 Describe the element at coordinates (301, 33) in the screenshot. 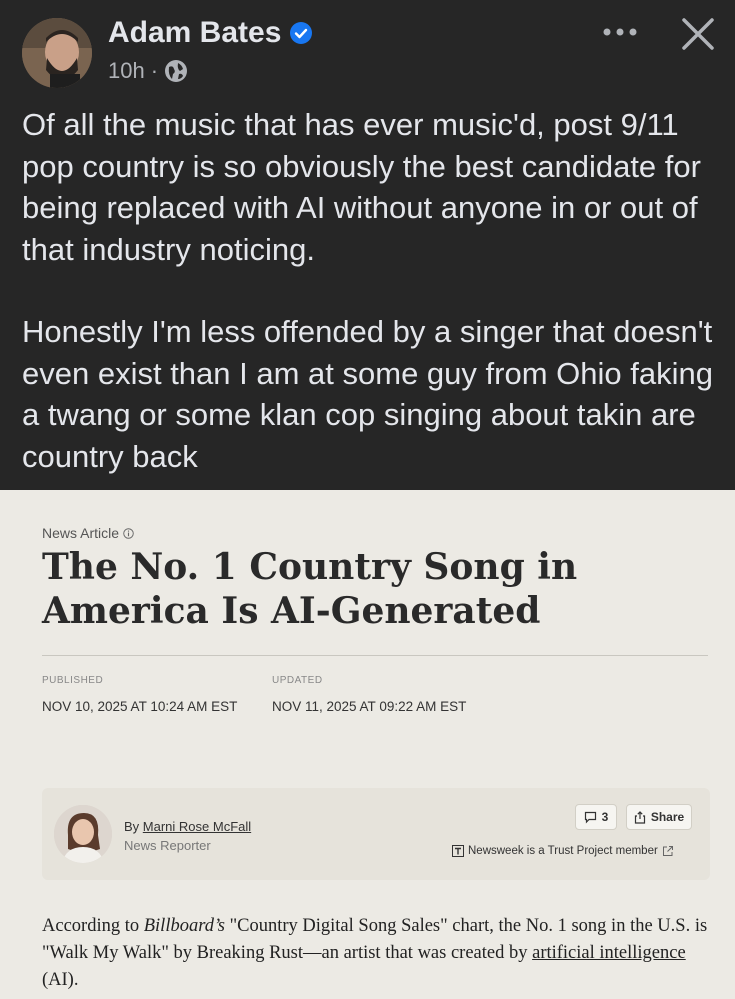

I see `verified-badge-icon` at that location.